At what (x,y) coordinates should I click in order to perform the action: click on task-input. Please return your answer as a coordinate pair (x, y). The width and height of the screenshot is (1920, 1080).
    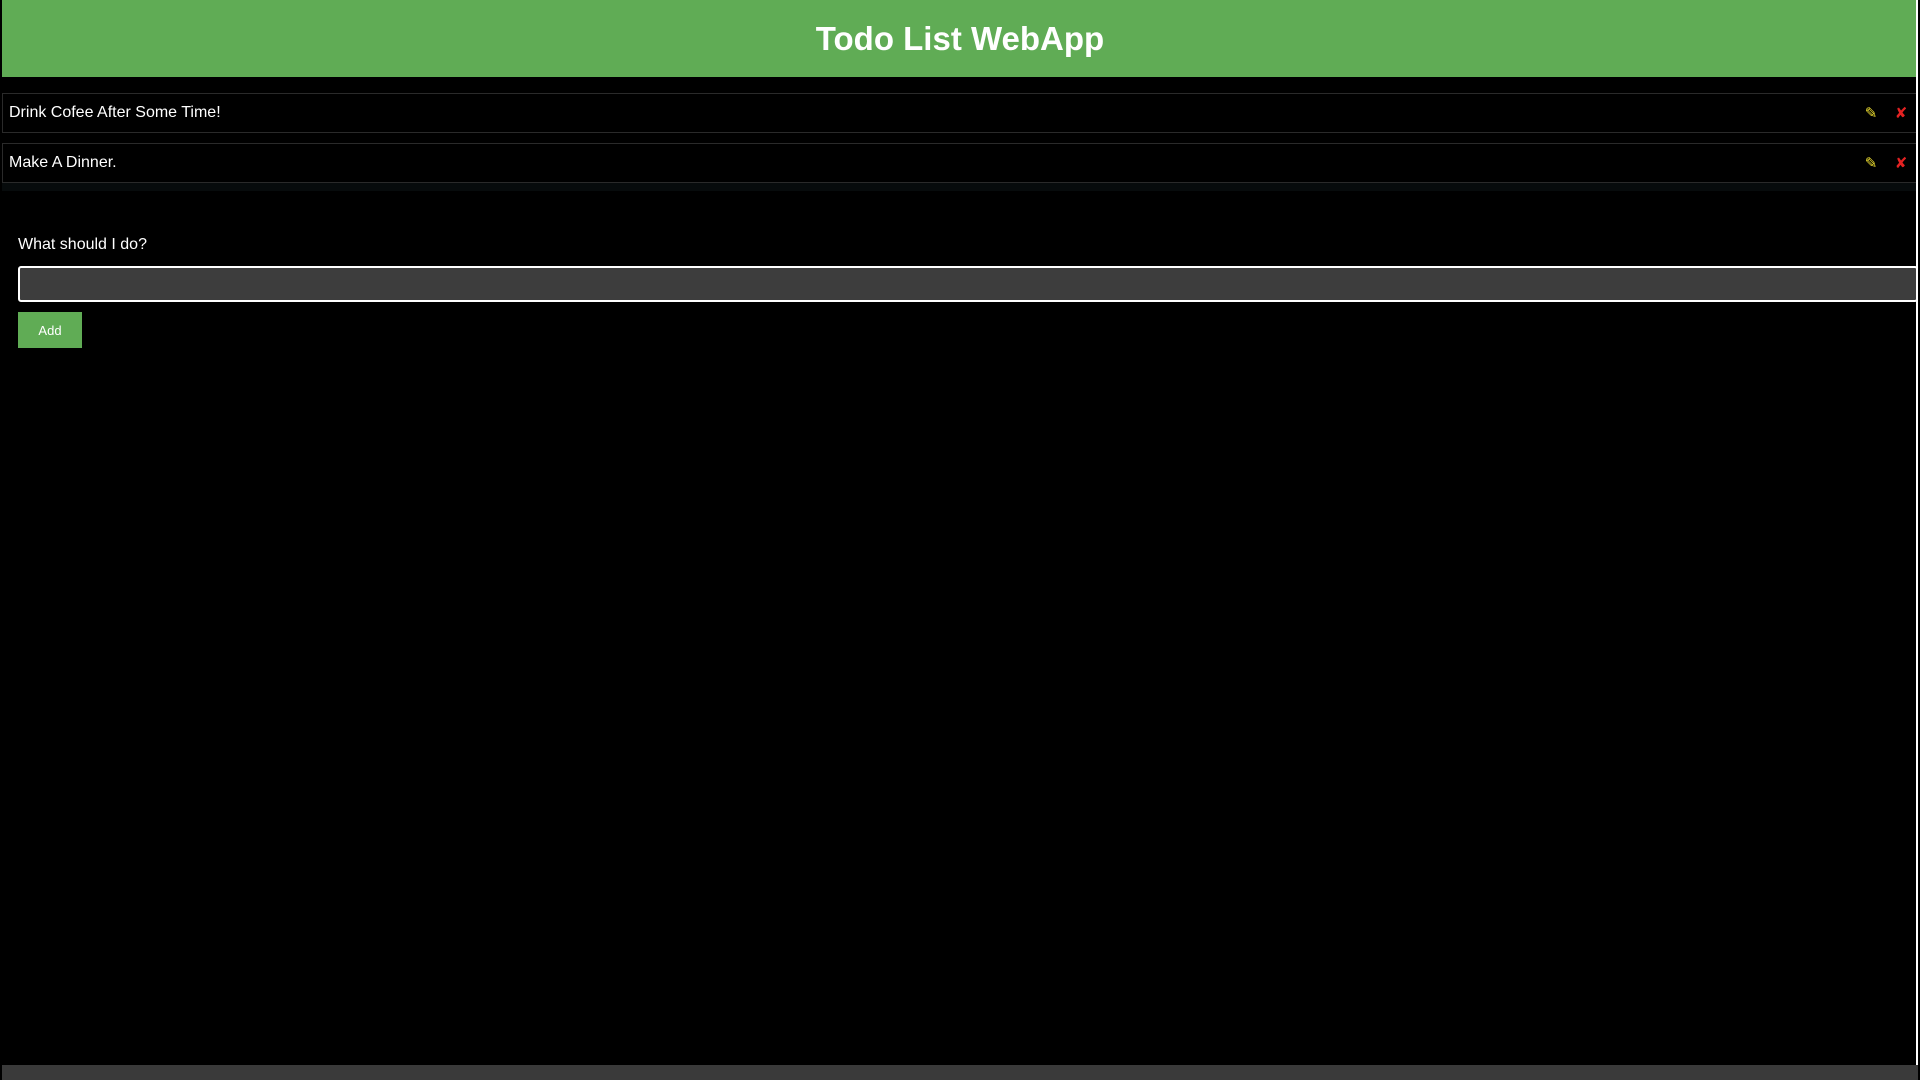
    Looking at the image, I should click on (968, 284).